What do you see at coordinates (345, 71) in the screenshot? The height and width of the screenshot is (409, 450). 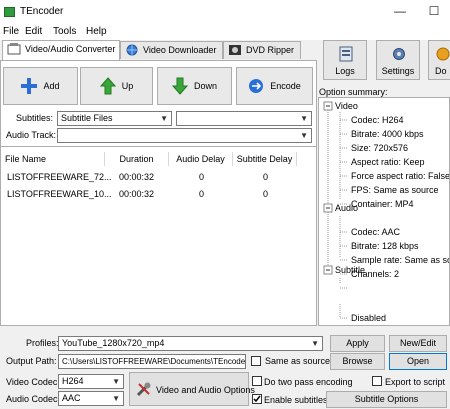 I see `logs-label: Logs` at bounding box center [345, 71].